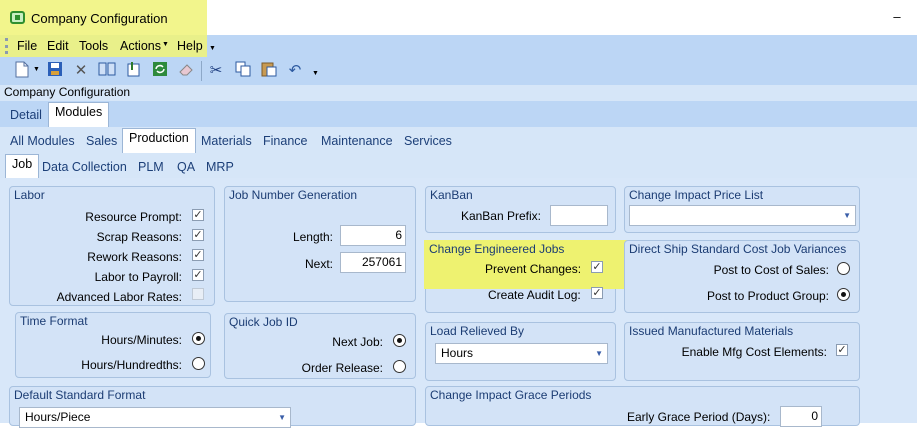 The height and width of the screenshot is (428, 917). I want to click on tab-detail: Detail, so click(26, 115).